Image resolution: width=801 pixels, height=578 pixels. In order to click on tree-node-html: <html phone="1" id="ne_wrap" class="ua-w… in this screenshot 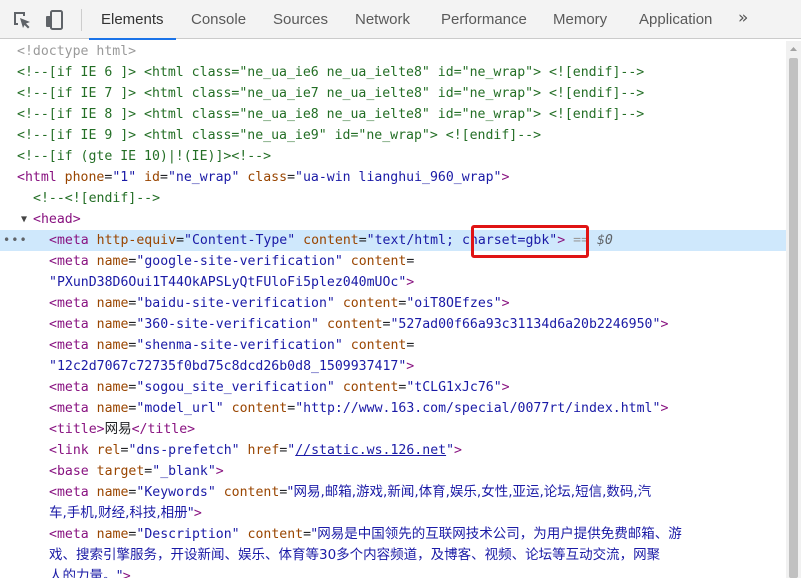, I will do `click(393, 177)`.